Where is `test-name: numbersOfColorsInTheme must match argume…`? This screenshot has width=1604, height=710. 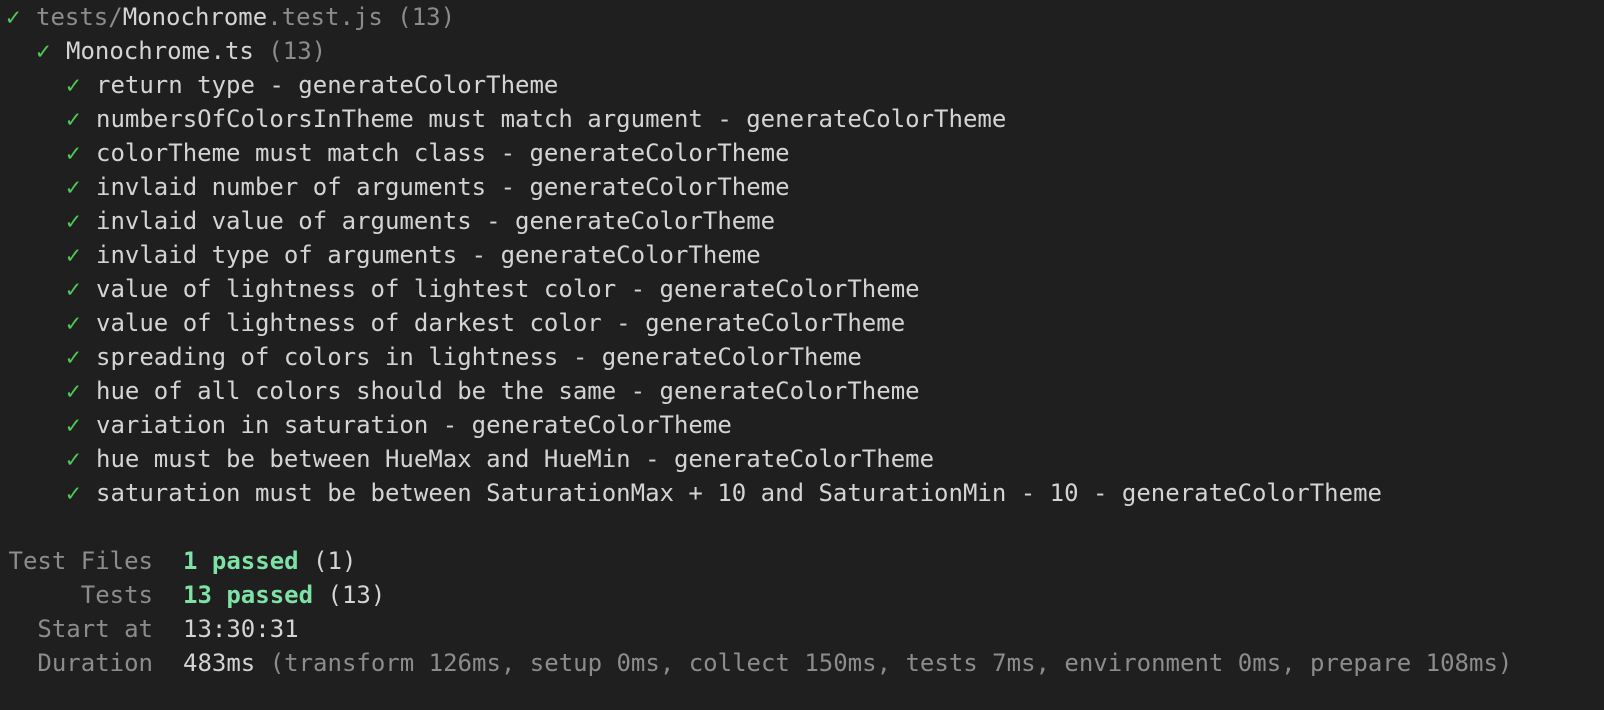
test-name: numbersOfColorsInTheme must match argume… is located at coordinates (551, 119).